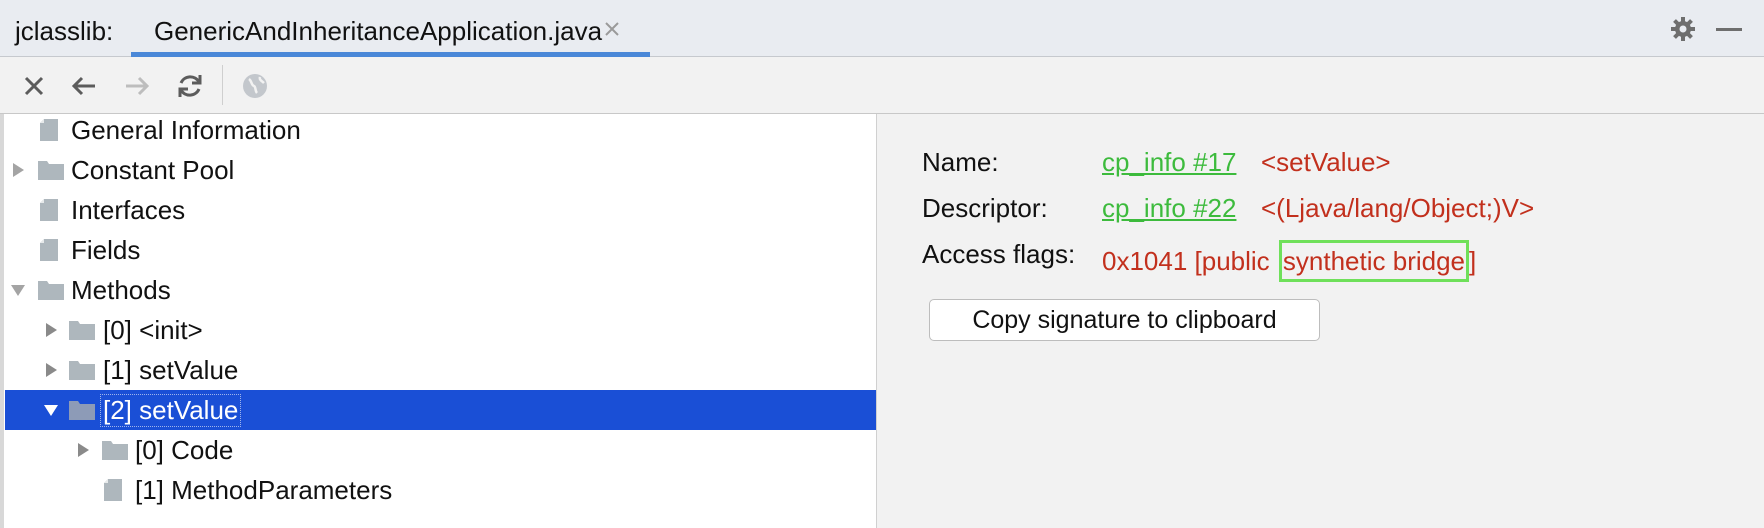 The image size is (1764, 528). I want to click on app-label: jclasslib:, so click(64, 31).